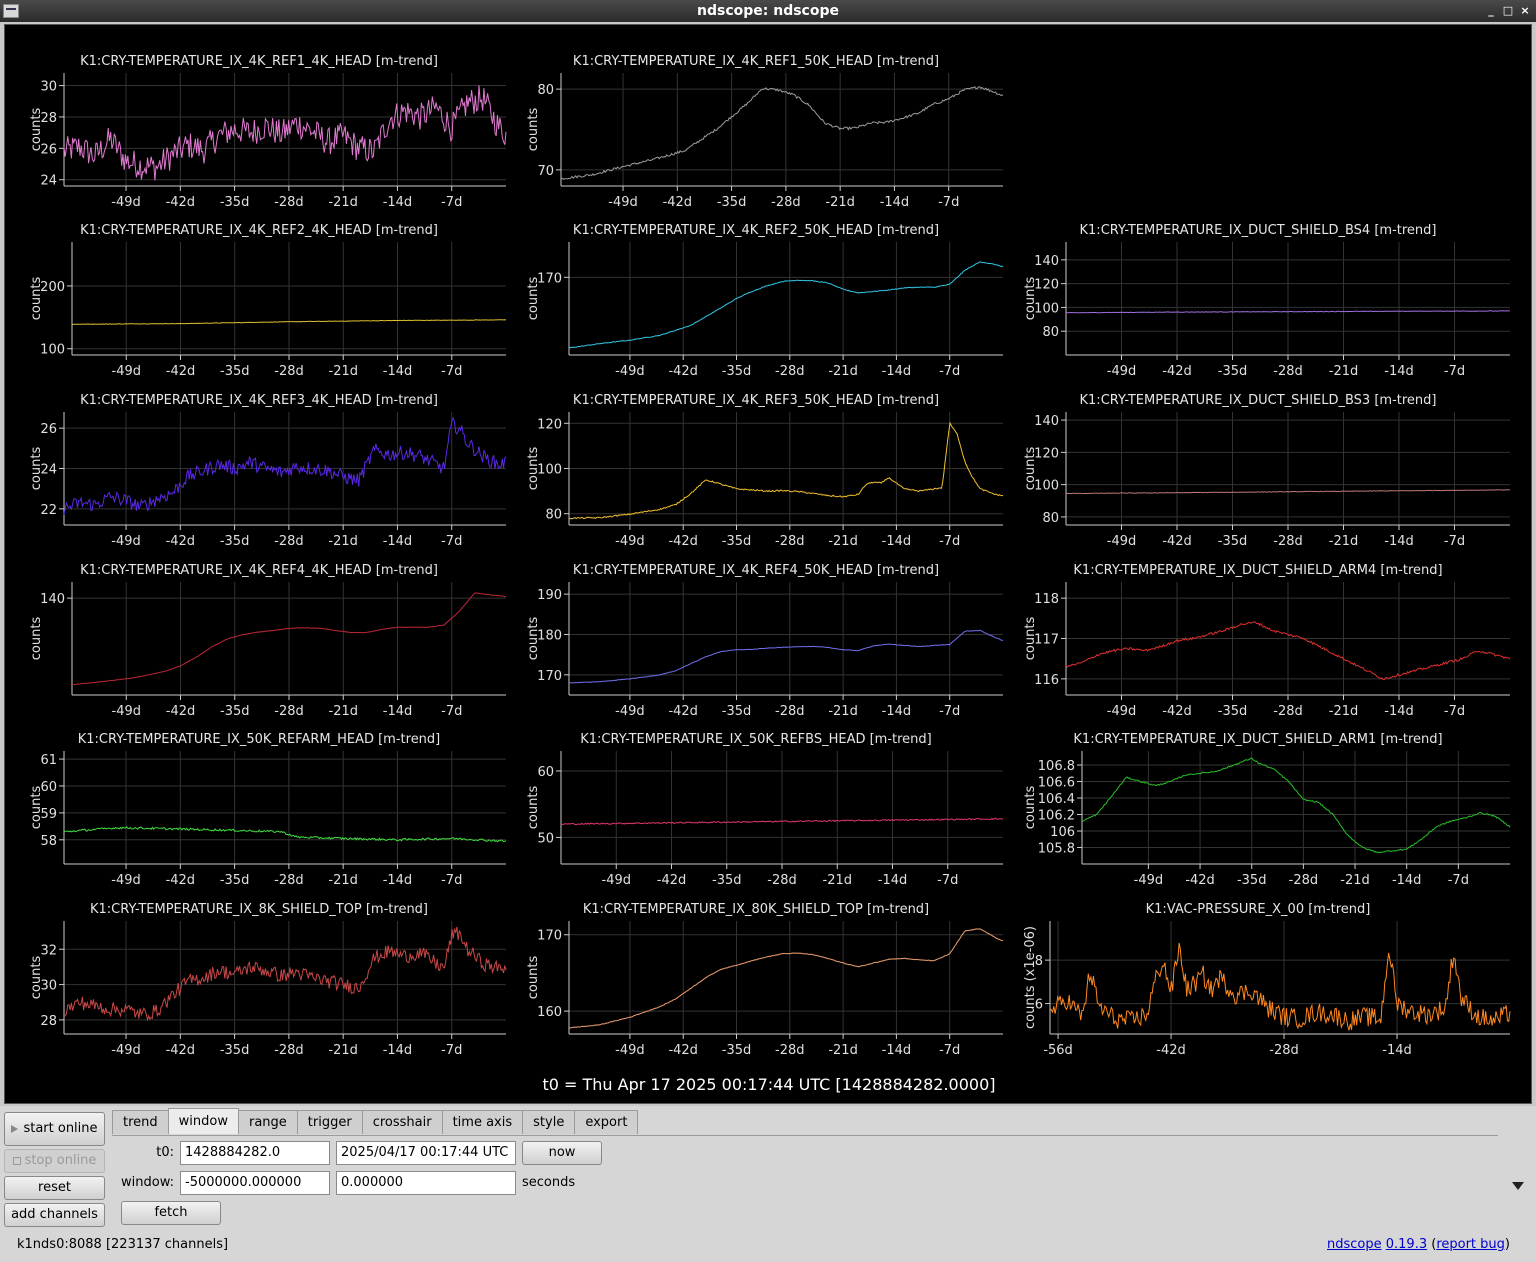 This screenshot has height=1262, width=1536. I want to click on tab-crosshair: crosshair, so click(402, 1122).